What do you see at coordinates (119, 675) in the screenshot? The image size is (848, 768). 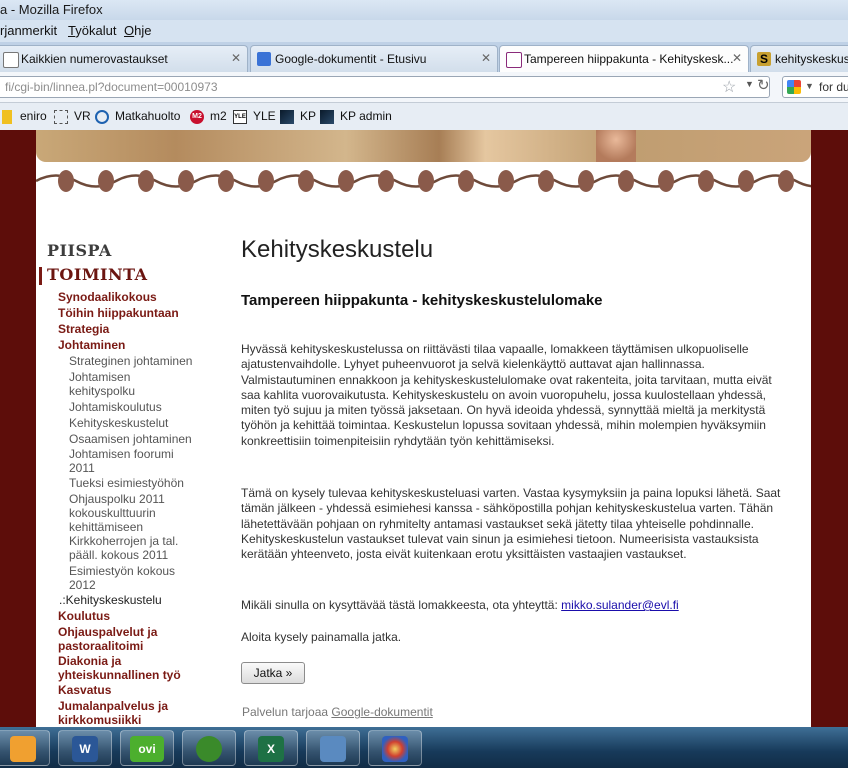 I see `sidebar-item-diakonia-2: yhteiskunnallinen työ` at bounding box center [119, 675].